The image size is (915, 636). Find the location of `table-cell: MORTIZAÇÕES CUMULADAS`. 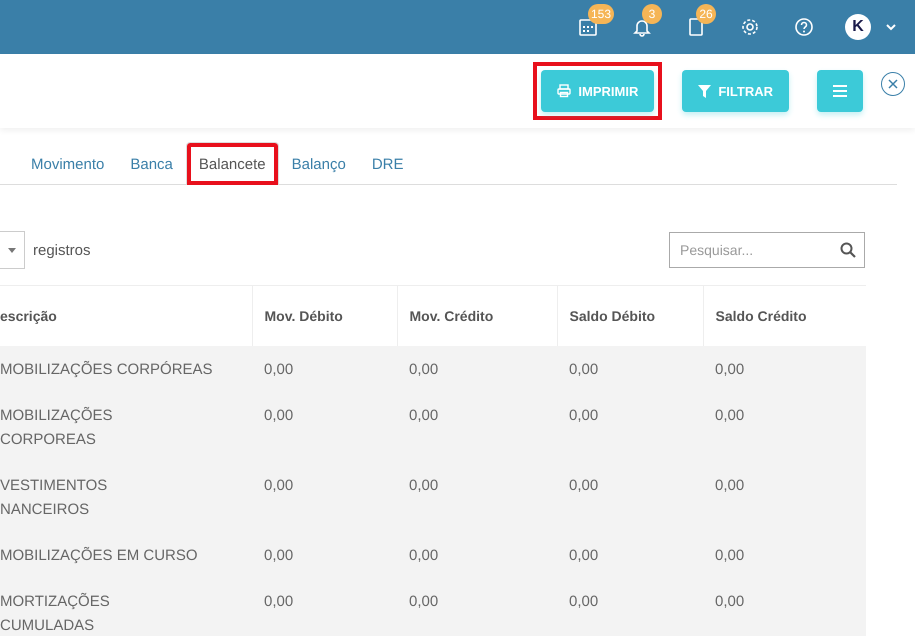

table-cell: MORTIZAÇÕES CUMULADAS is located at coordinates (126, 607).